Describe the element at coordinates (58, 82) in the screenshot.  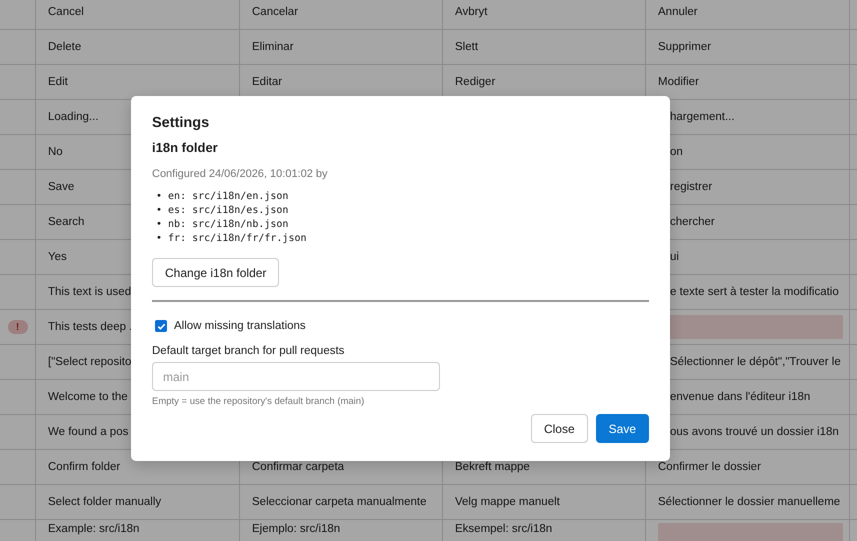
I see `table-cell: Edit` at that location.